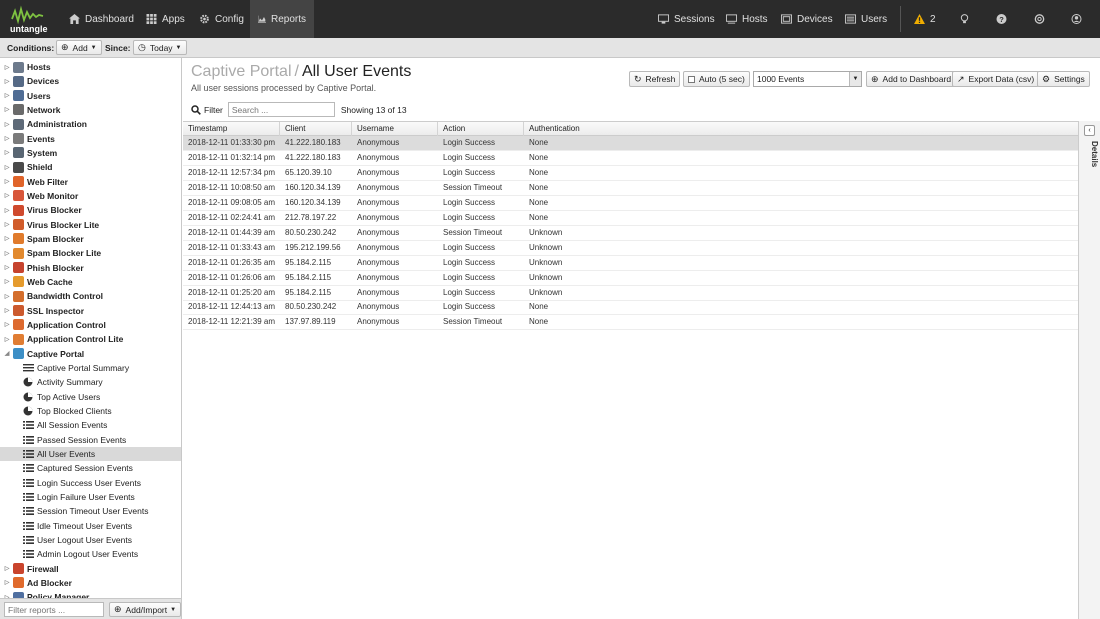  I want to click on nav-devices: Devices, so click(807, 19).